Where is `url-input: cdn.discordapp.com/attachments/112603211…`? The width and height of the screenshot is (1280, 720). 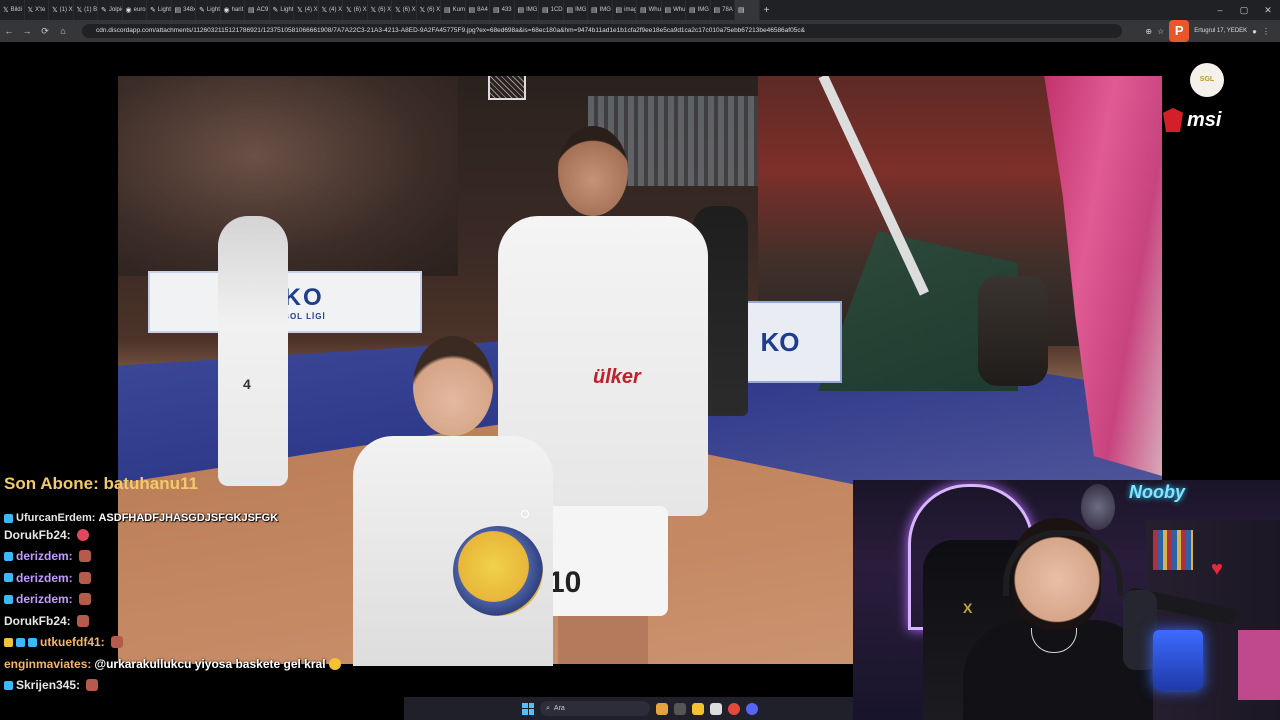
url-input: cdn.discordapp.com/attachments/112603211… is located at coordinates (602, 31).